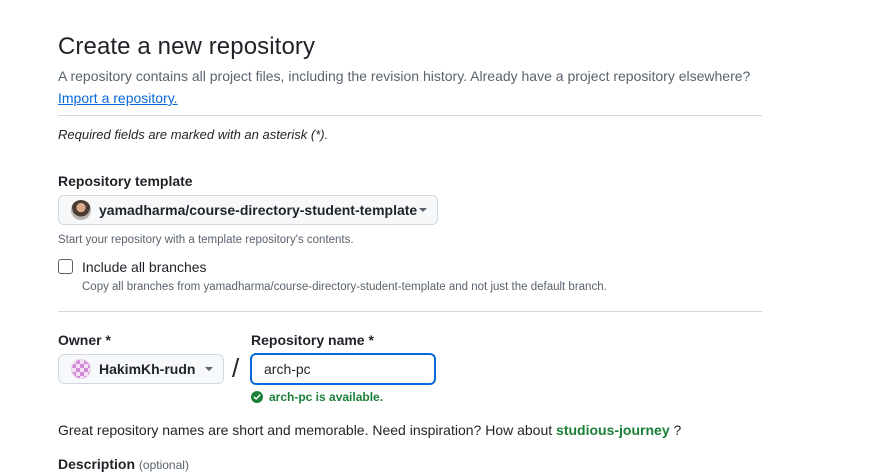  What do you see at coordinates (65, 266) in the screenshot?
I see `include-branches-checkbox` at bounding box center [65, 266].